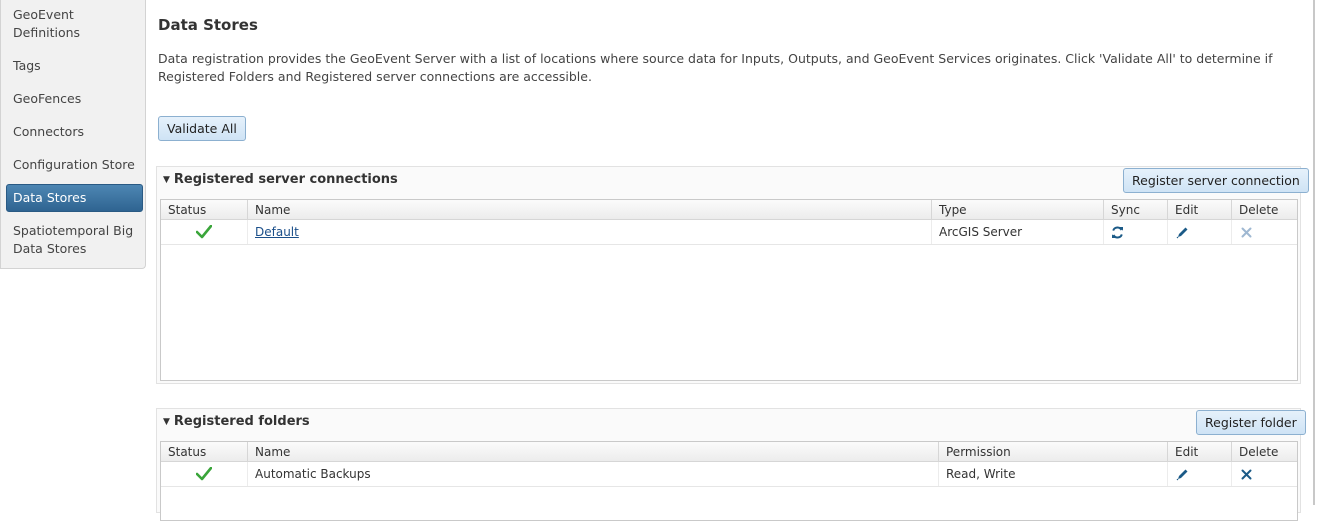  I want to click on sidebar-item-geofences: GeoFences, so click(74, 99).